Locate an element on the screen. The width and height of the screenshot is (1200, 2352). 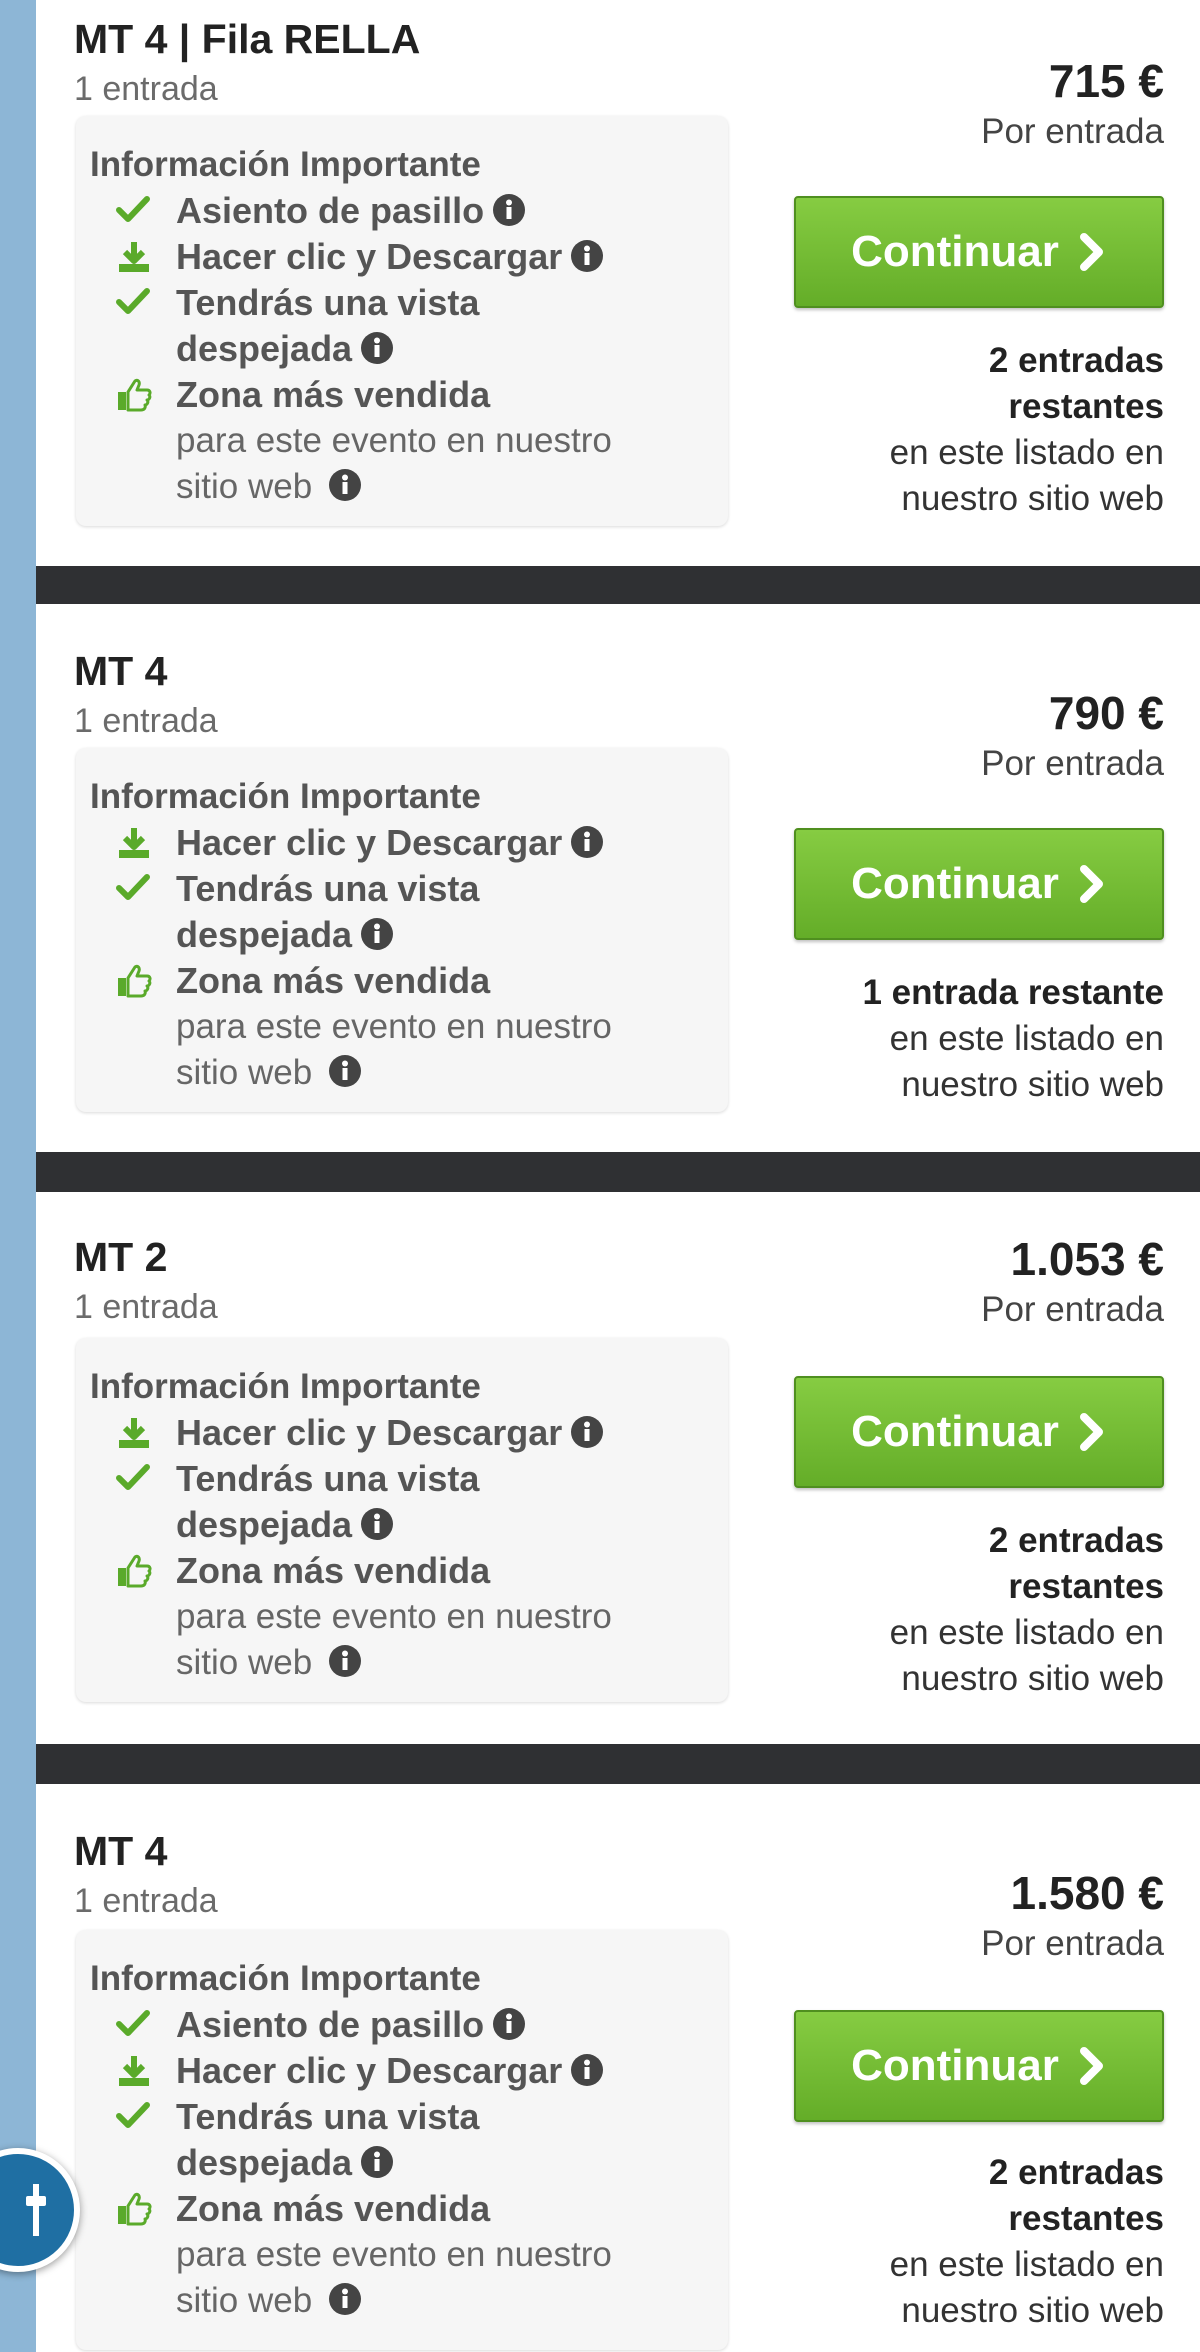
listing-price: 1.580 € is located at coordinates (1087, 1893).